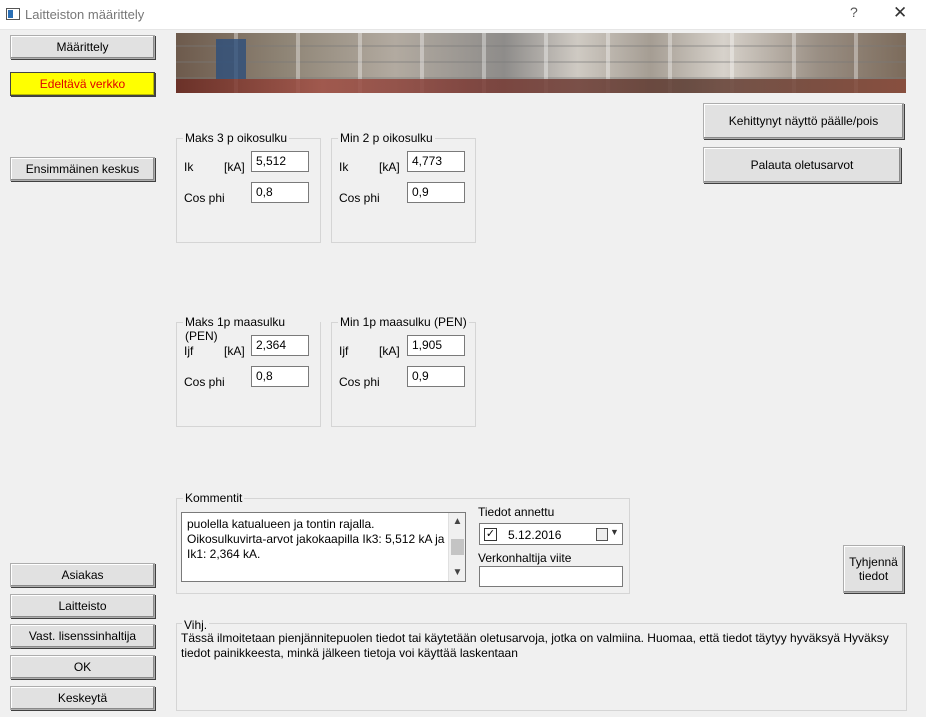 This screenshot has width=926, height=717. I want to click on scroll-thumb, so click(457, 547).